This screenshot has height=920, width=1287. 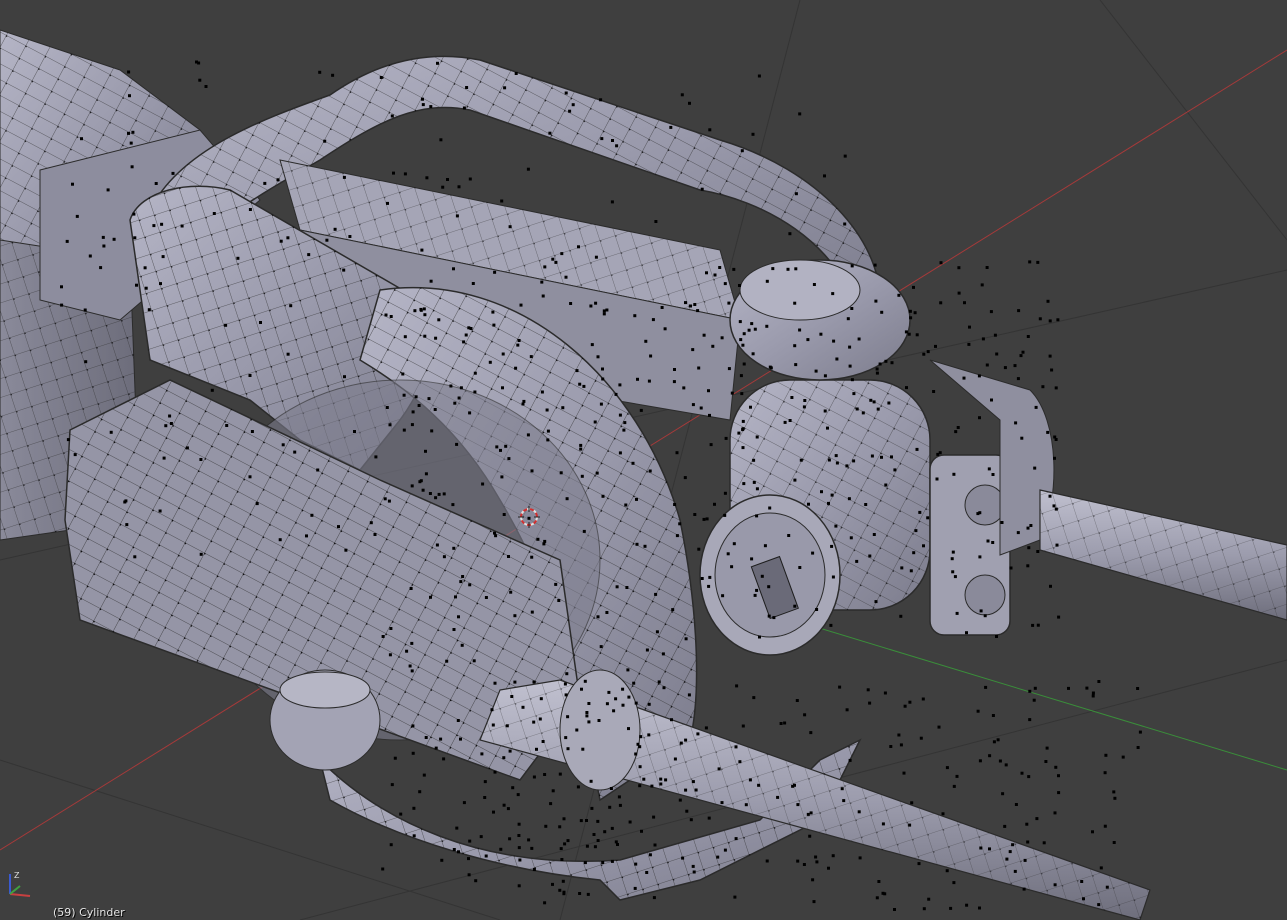 I want to click on 3d-cursor-icon, so click(x=529, y=517).